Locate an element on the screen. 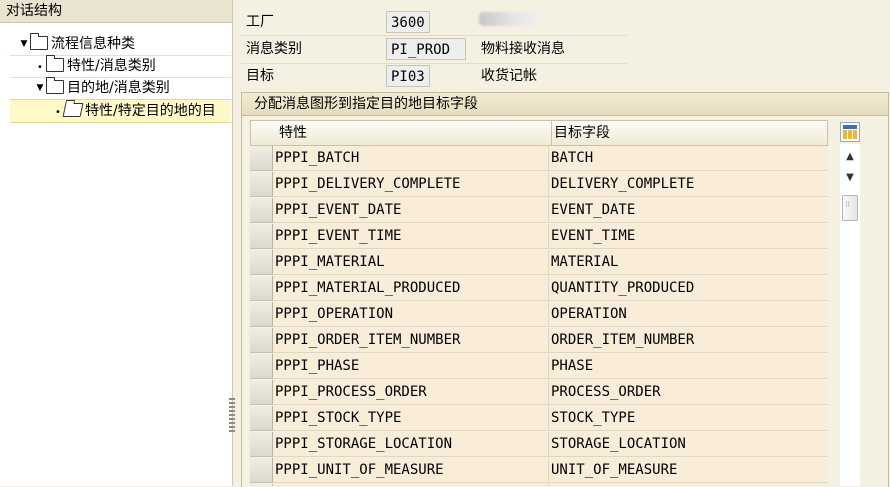 The width and height of the screenshot is (890, 487). plant-field: 3600 is located at coordinates (408, 22).